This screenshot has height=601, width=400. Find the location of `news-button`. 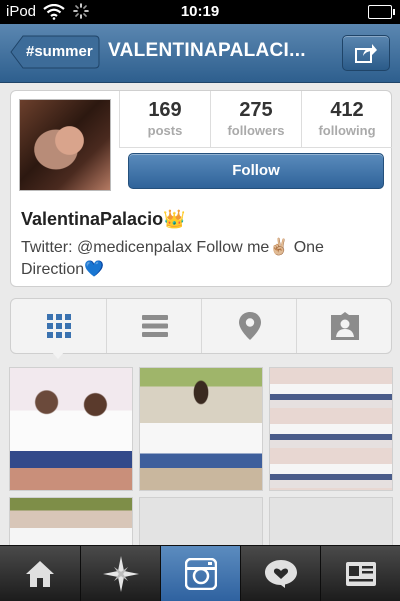

news-button is located at coordinates (280, 573).